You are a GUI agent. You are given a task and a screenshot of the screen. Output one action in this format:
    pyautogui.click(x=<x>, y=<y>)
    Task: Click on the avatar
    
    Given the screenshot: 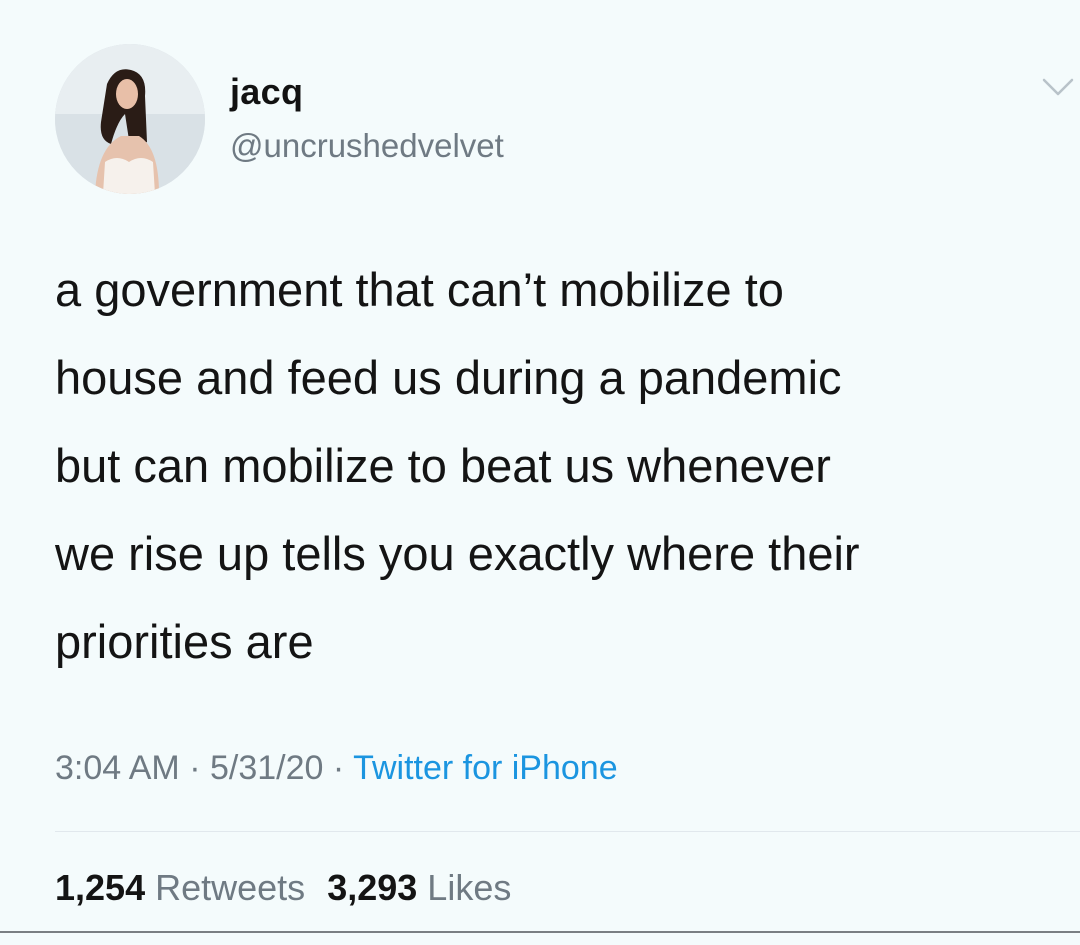 What is the action you would take?
    pyautogui.click(x=130, y=119)
    